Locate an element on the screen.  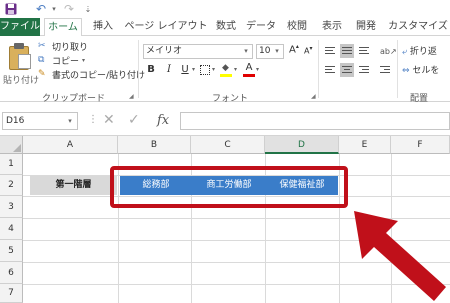
cut-button: ✂ 切り取り is located at coordinates (63, 46).